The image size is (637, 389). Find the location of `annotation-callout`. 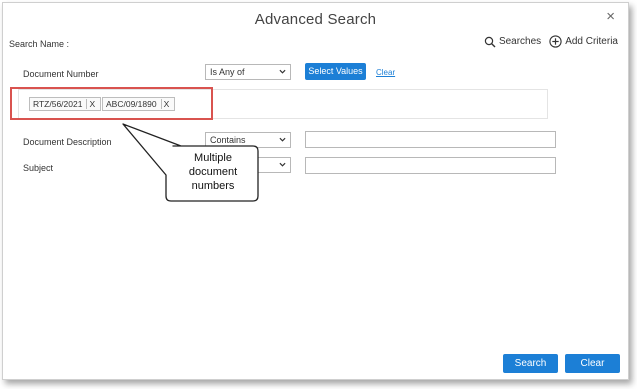

annotation-callout is located at coordinates (190, 162).